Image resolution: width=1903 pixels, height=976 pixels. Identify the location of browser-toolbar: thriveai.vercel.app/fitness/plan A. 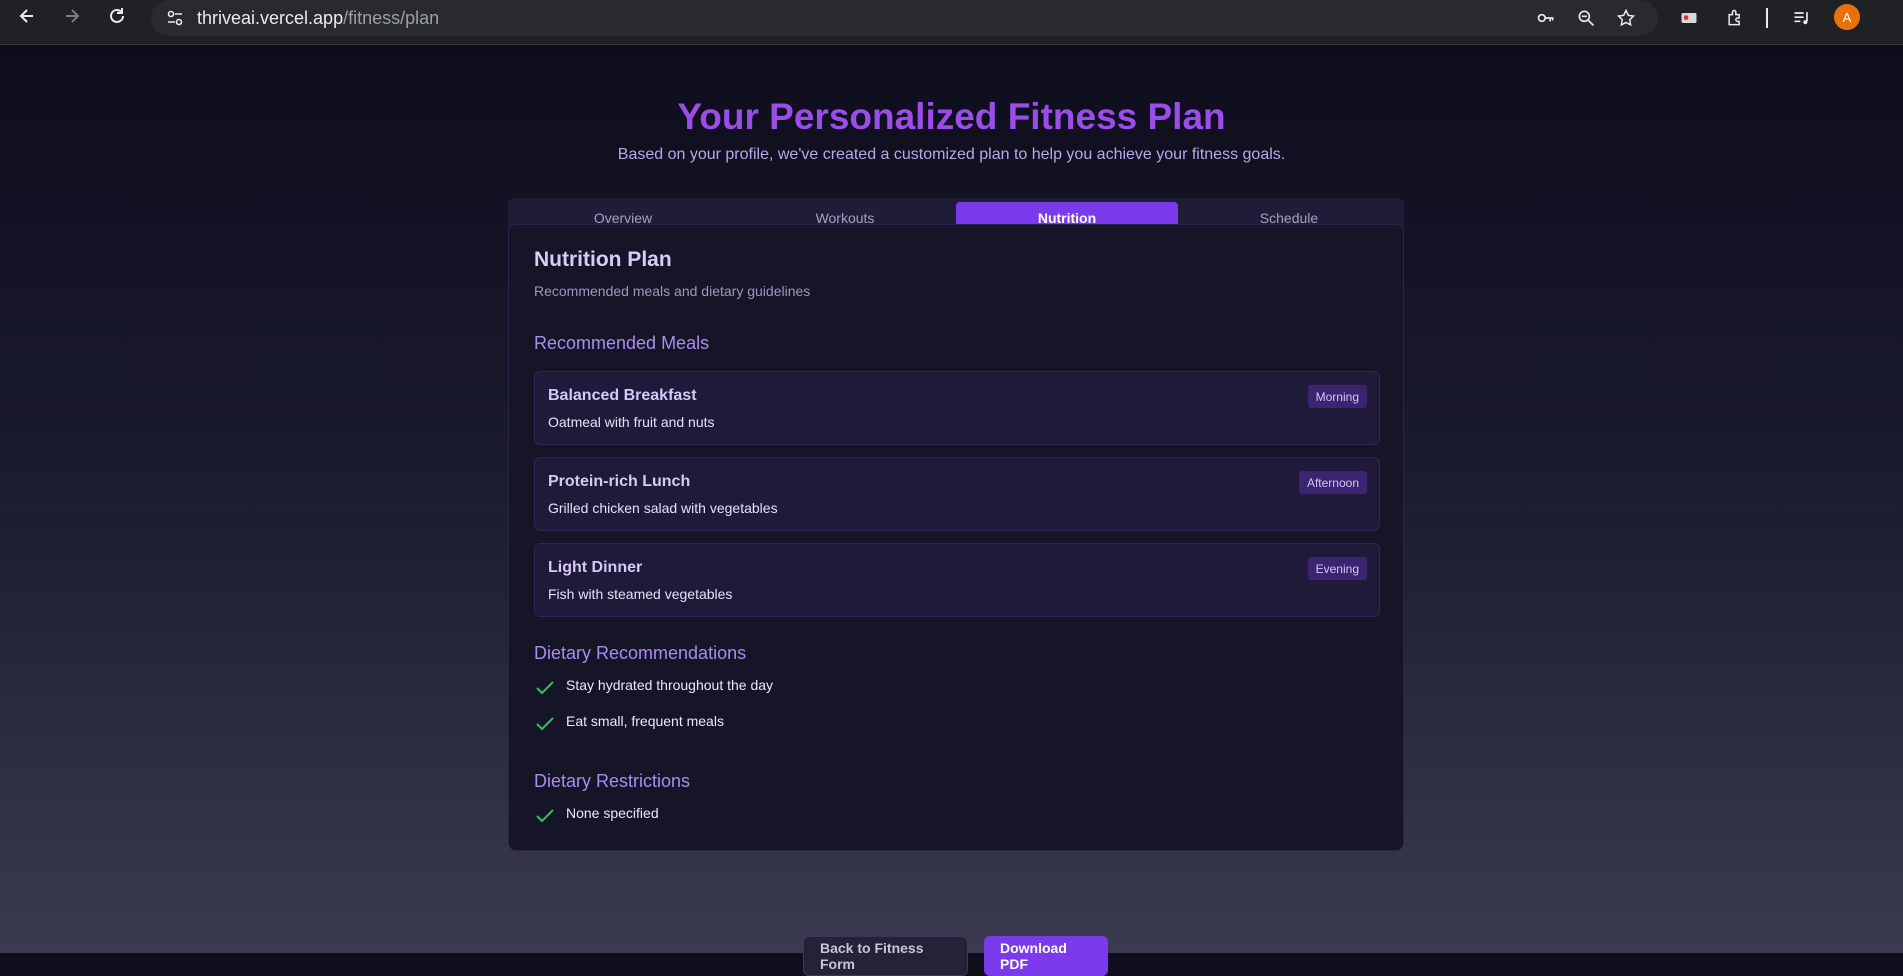
(951, 22).